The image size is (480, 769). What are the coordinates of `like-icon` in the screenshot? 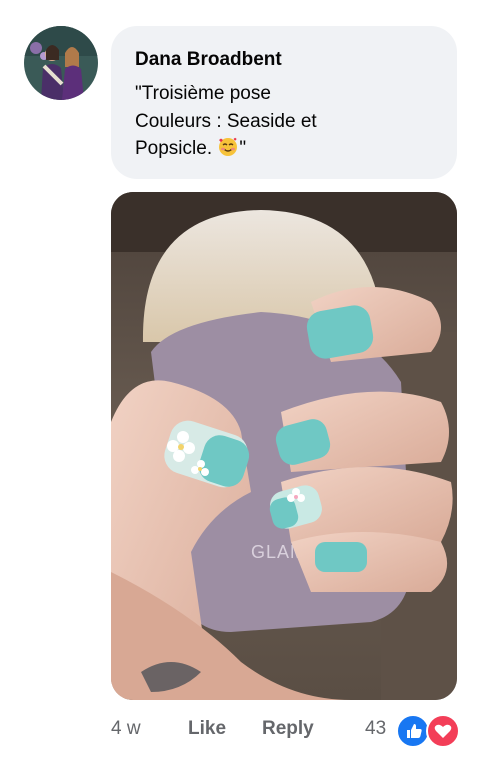 It's located at (413, 731).